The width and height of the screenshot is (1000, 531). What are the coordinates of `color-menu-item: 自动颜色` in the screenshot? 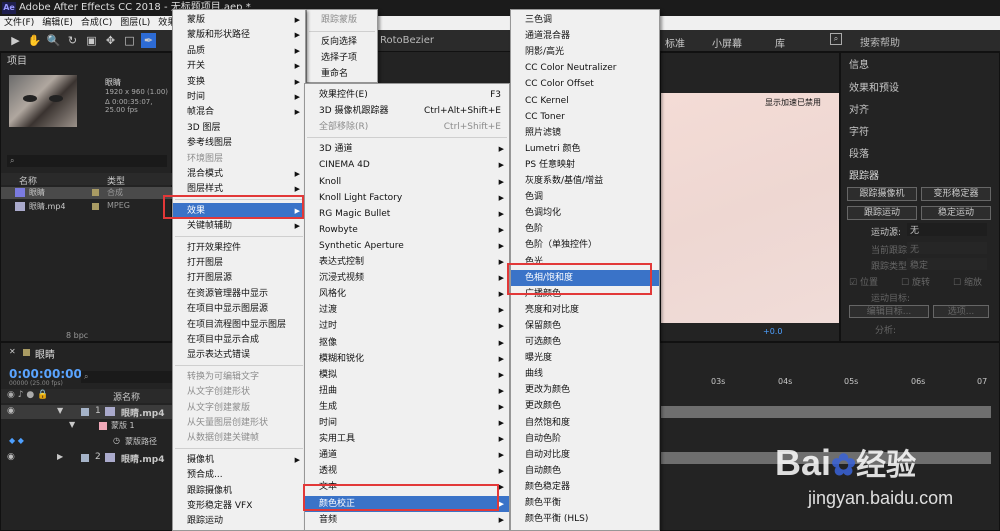 It's located at (585, 471).